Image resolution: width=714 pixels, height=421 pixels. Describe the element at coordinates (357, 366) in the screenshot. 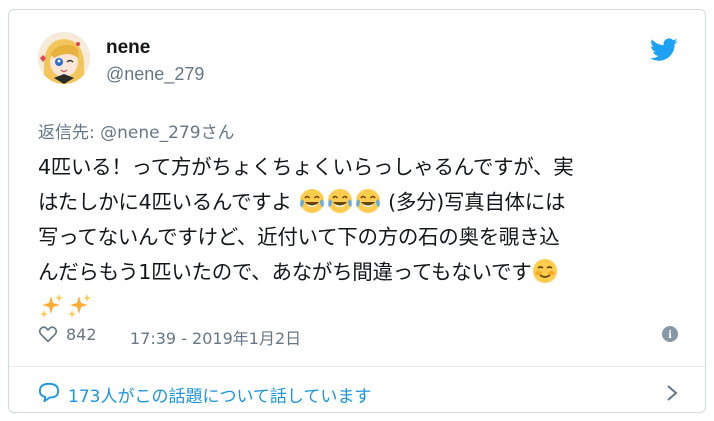

I see `divider` at that location.